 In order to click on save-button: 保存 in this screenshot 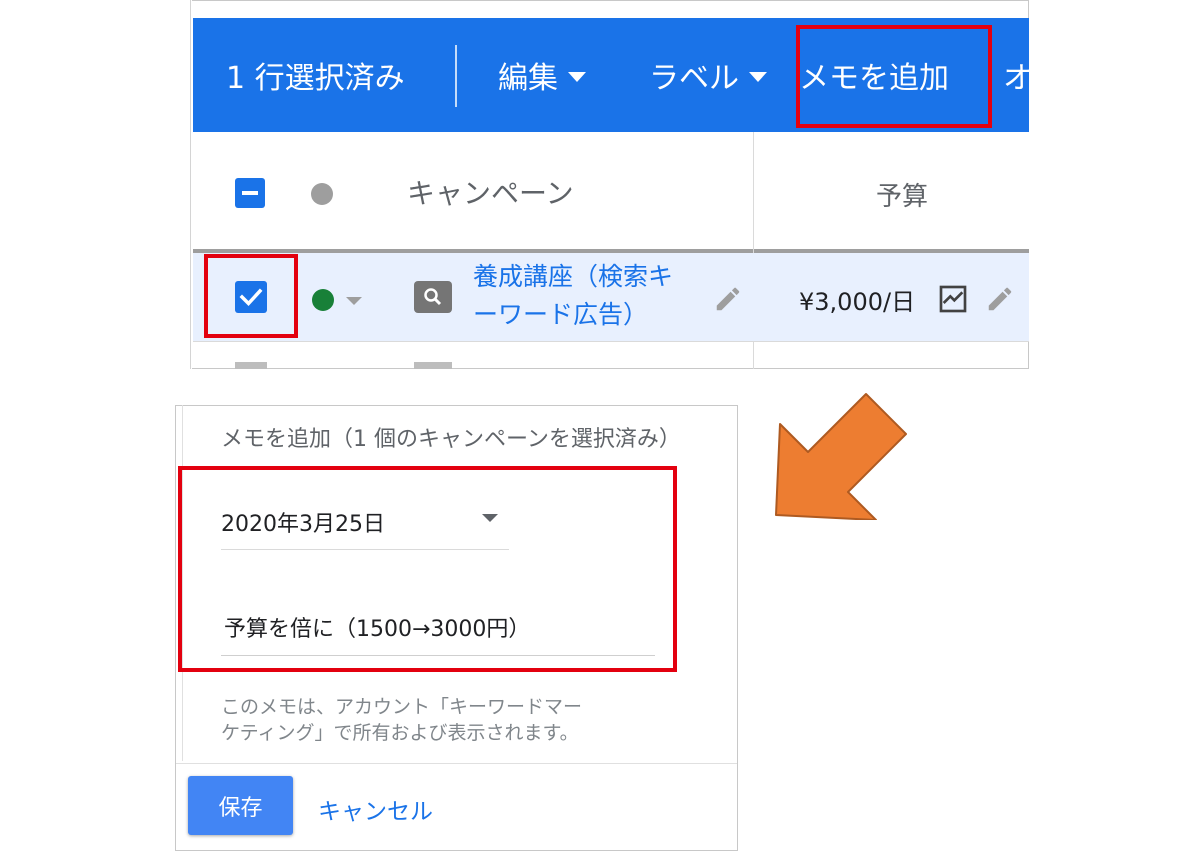, I will do `click(240, 805)`.